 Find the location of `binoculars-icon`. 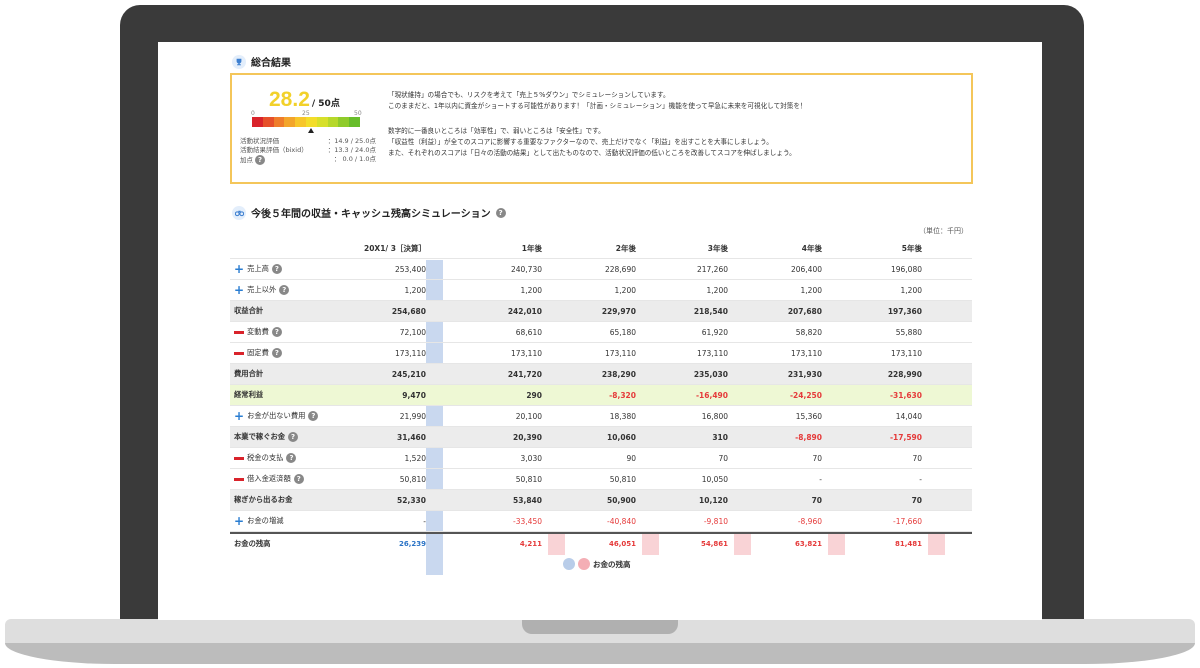

binoculars-icon is located at coordinates (239, 212).